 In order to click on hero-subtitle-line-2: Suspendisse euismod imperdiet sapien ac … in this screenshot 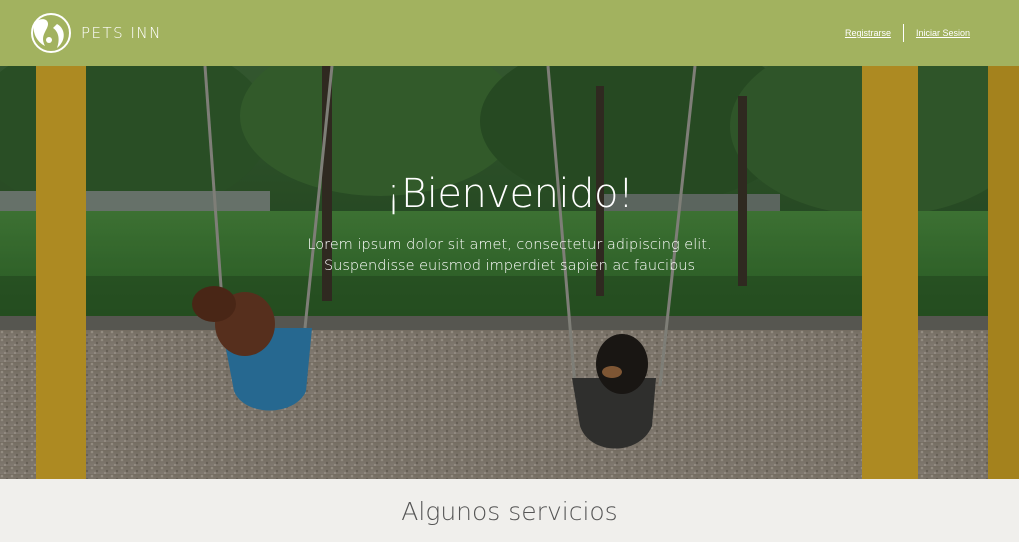, I will do `click(509, 266)`.